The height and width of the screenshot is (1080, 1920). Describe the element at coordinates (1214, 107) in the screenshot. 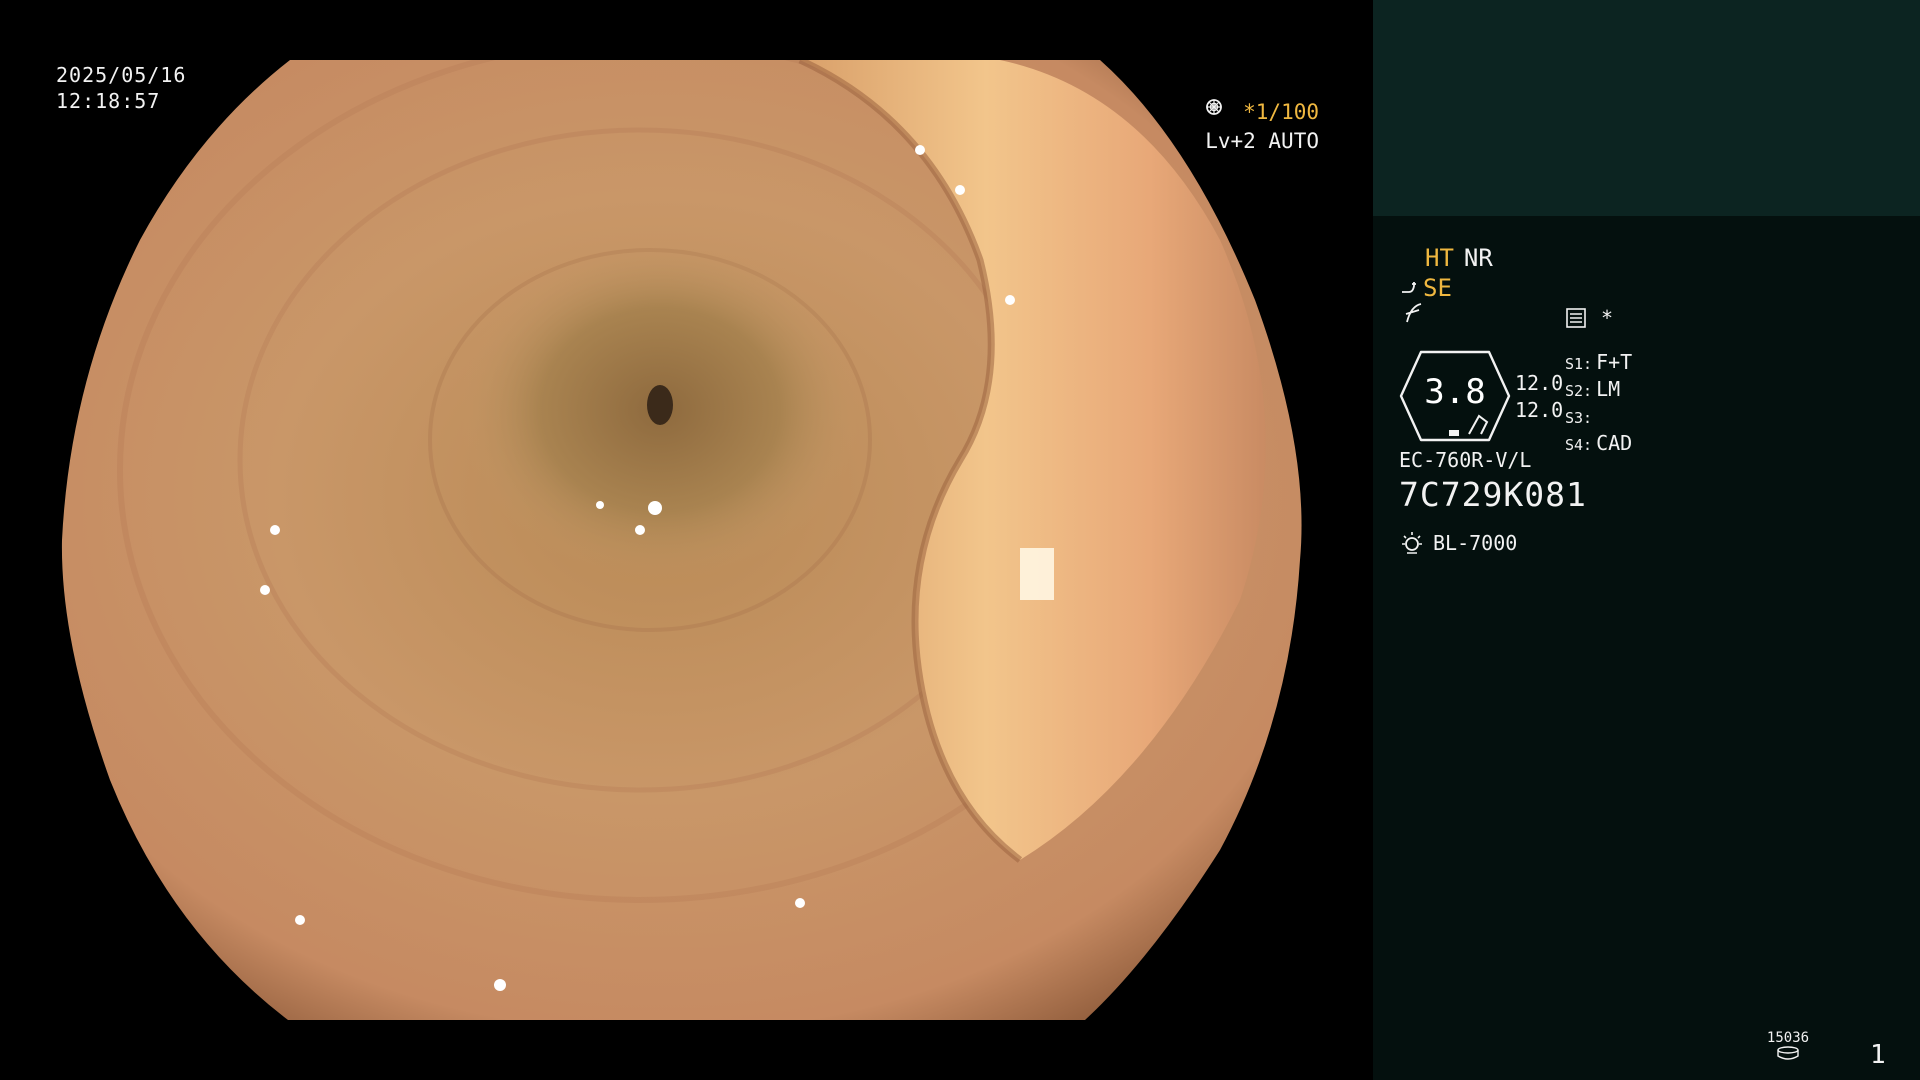

I see `auto-iris-icon` at that location.